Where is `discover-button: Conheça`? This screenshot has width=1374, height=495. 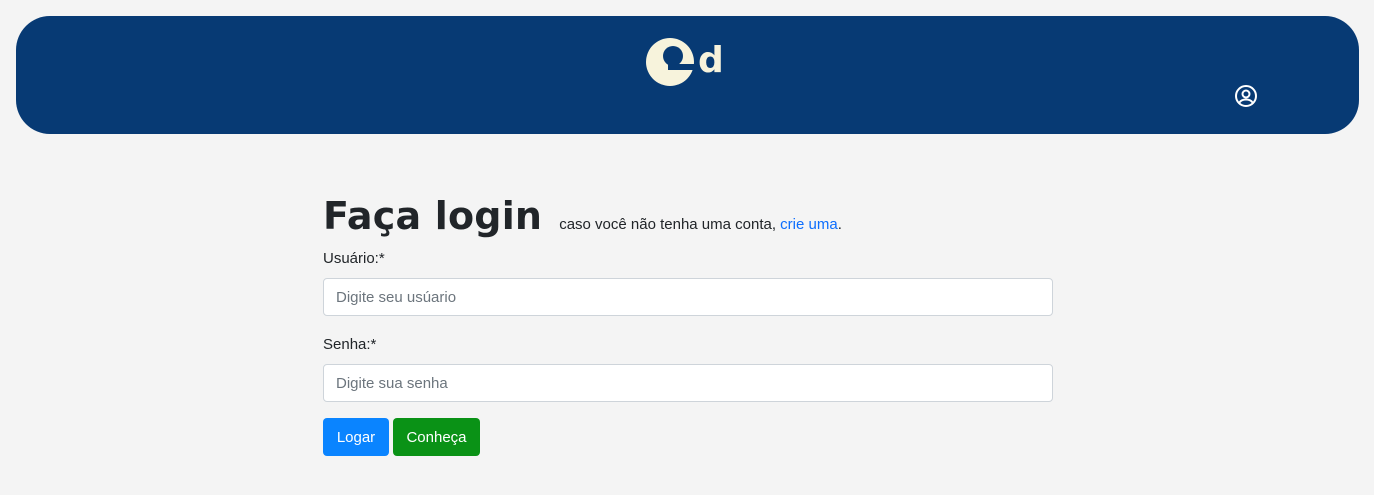 discover-button: Conheça is located at coordinates (436, 437).